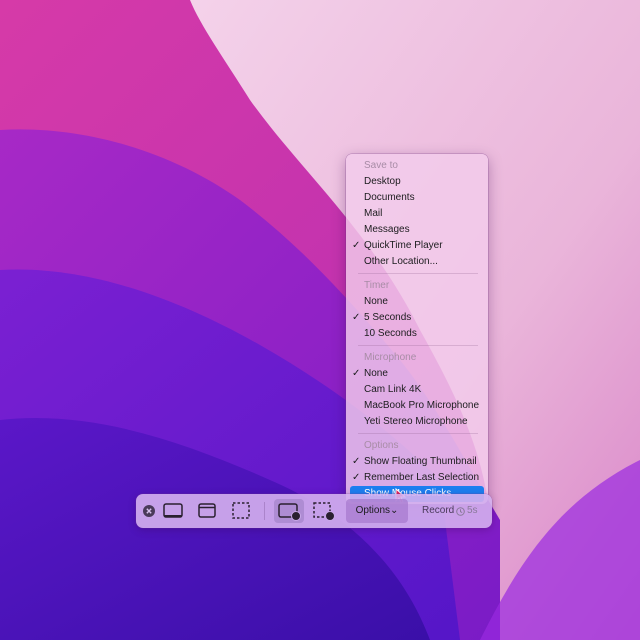  I want to click on capture-selection-icon, so click(241, 510).